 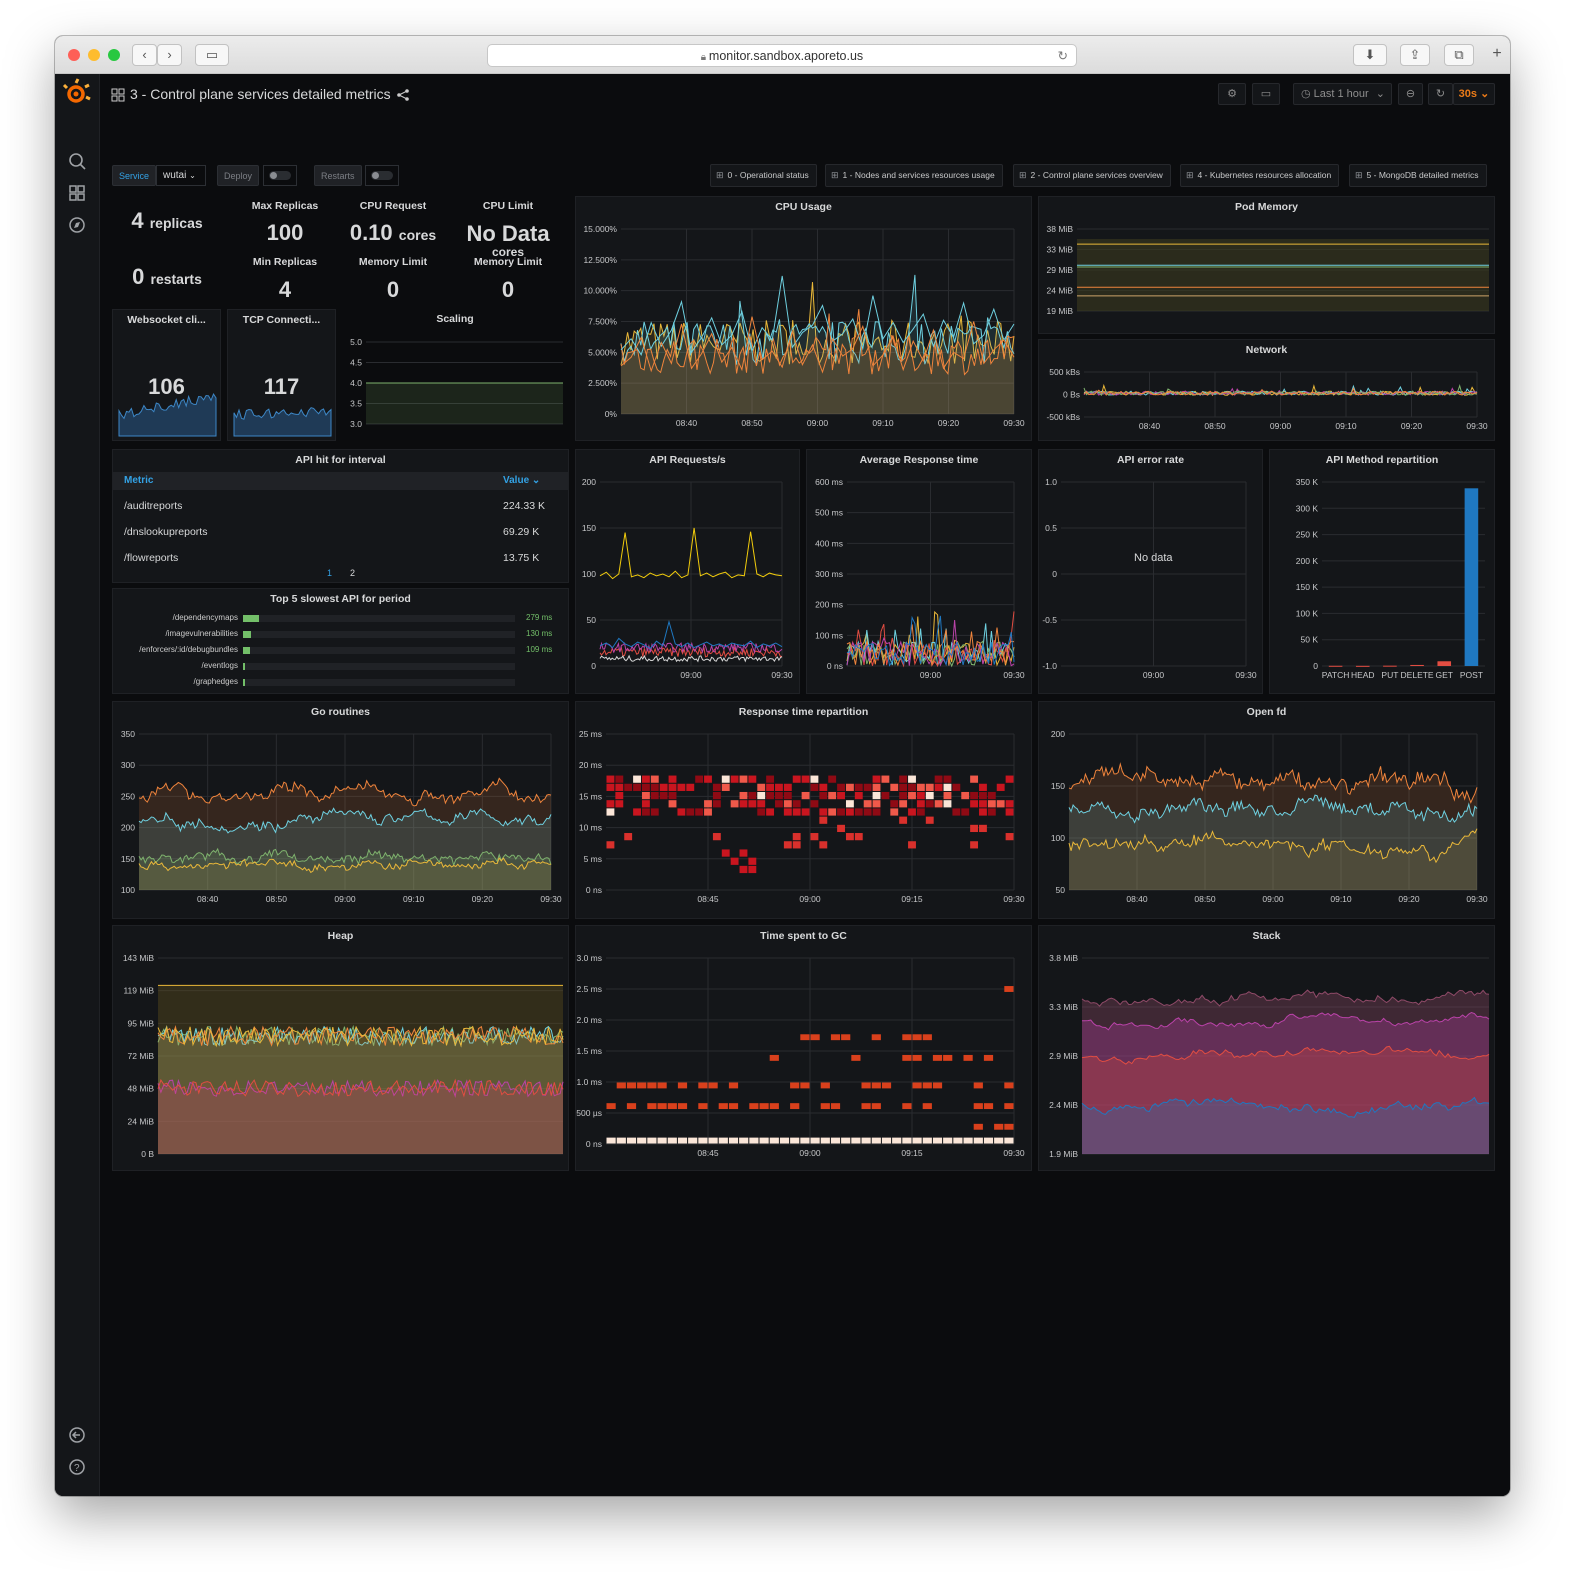 What do you see at coordinates (687, 578) in the screenshot?
I see `api-requests-chart: 200 150 100 50 0 09:00 09:30` at bounding box center [687, 578].